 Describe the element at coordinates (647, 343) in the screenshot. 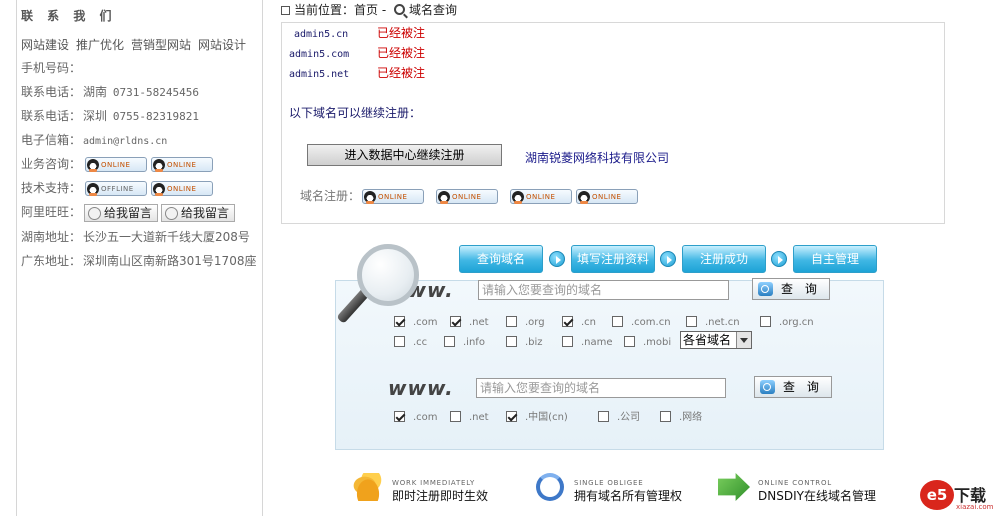

I see `tld-checkbox-mobi: .mobi` at that location.